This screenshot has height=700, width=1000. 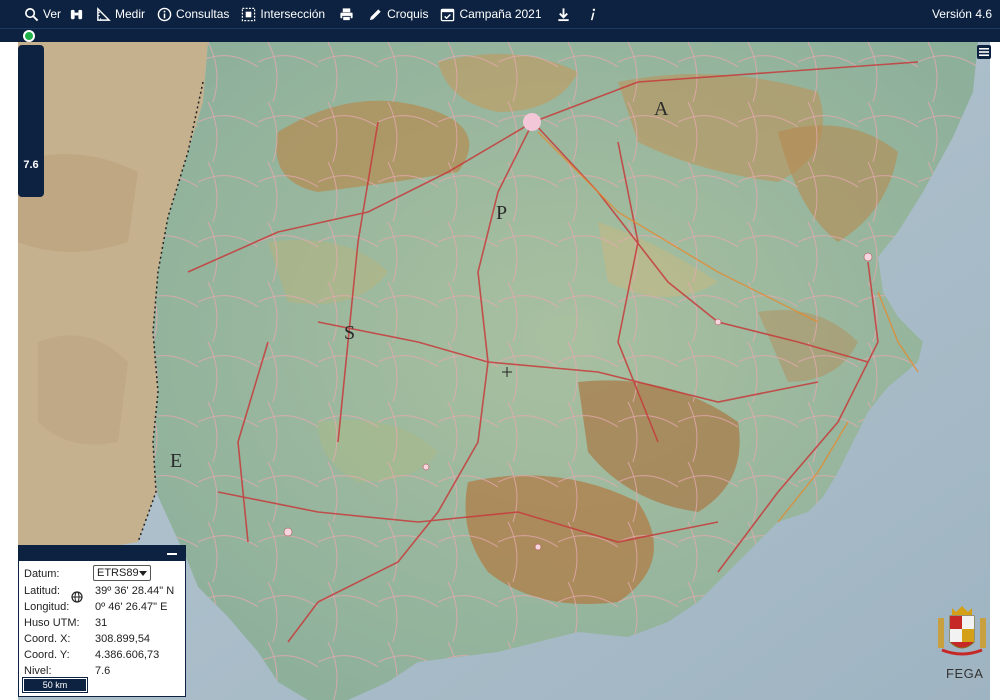 I want to click on consultas-label: Consultas, so click(x=203, y=14).